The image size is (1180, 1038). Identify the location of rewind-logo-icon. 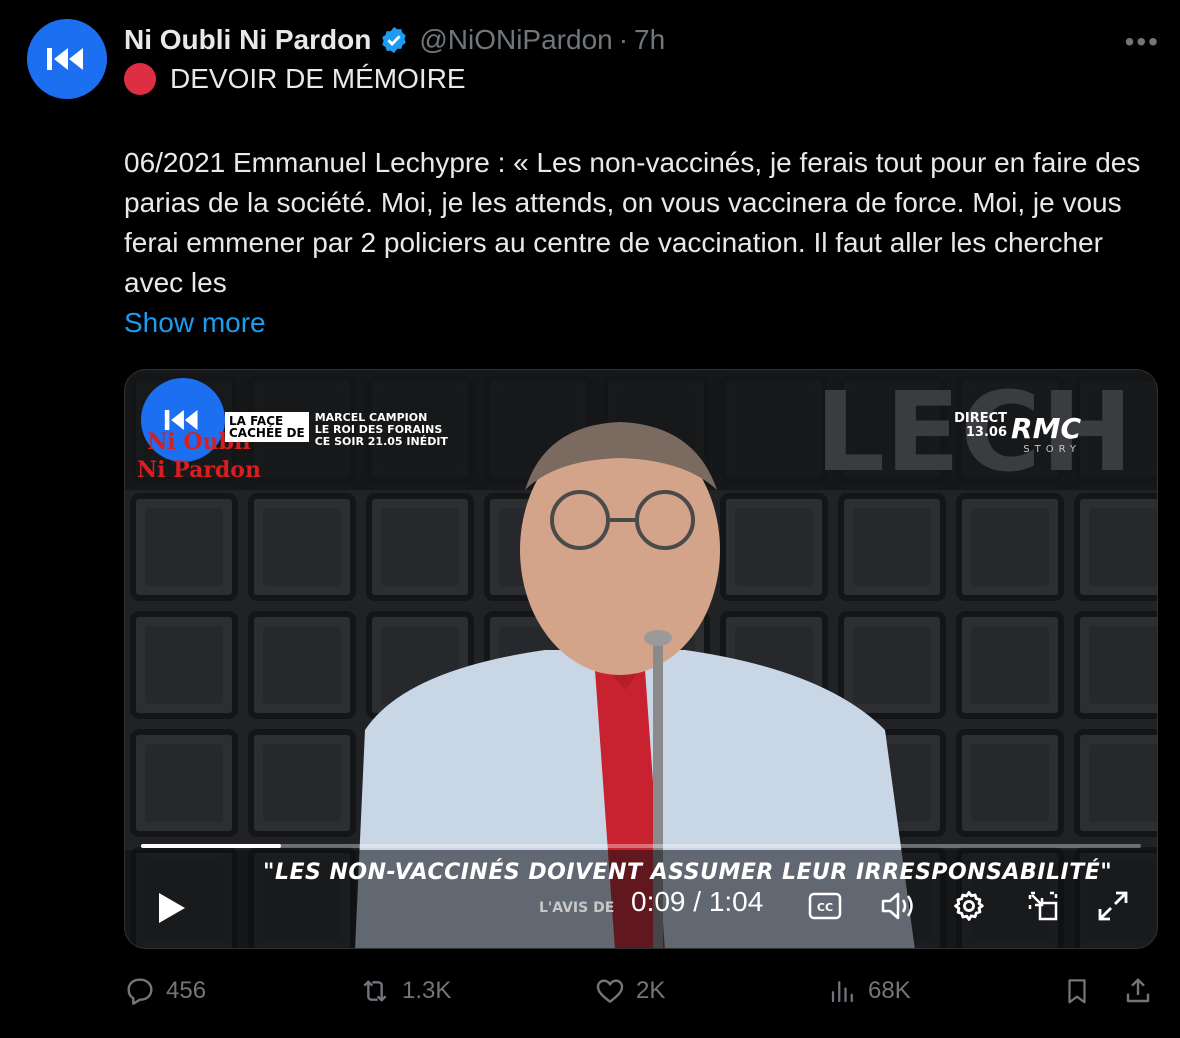
(65, 59).